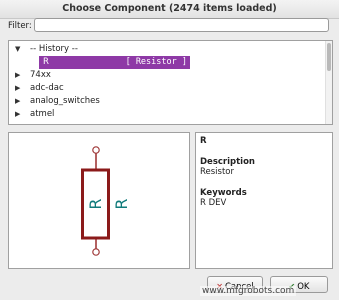 The height and width of the screenshot is (300, 339). Describe the element at coordinates (40, 75) in the screenshot. I see `library-label: 74xx` at that location.